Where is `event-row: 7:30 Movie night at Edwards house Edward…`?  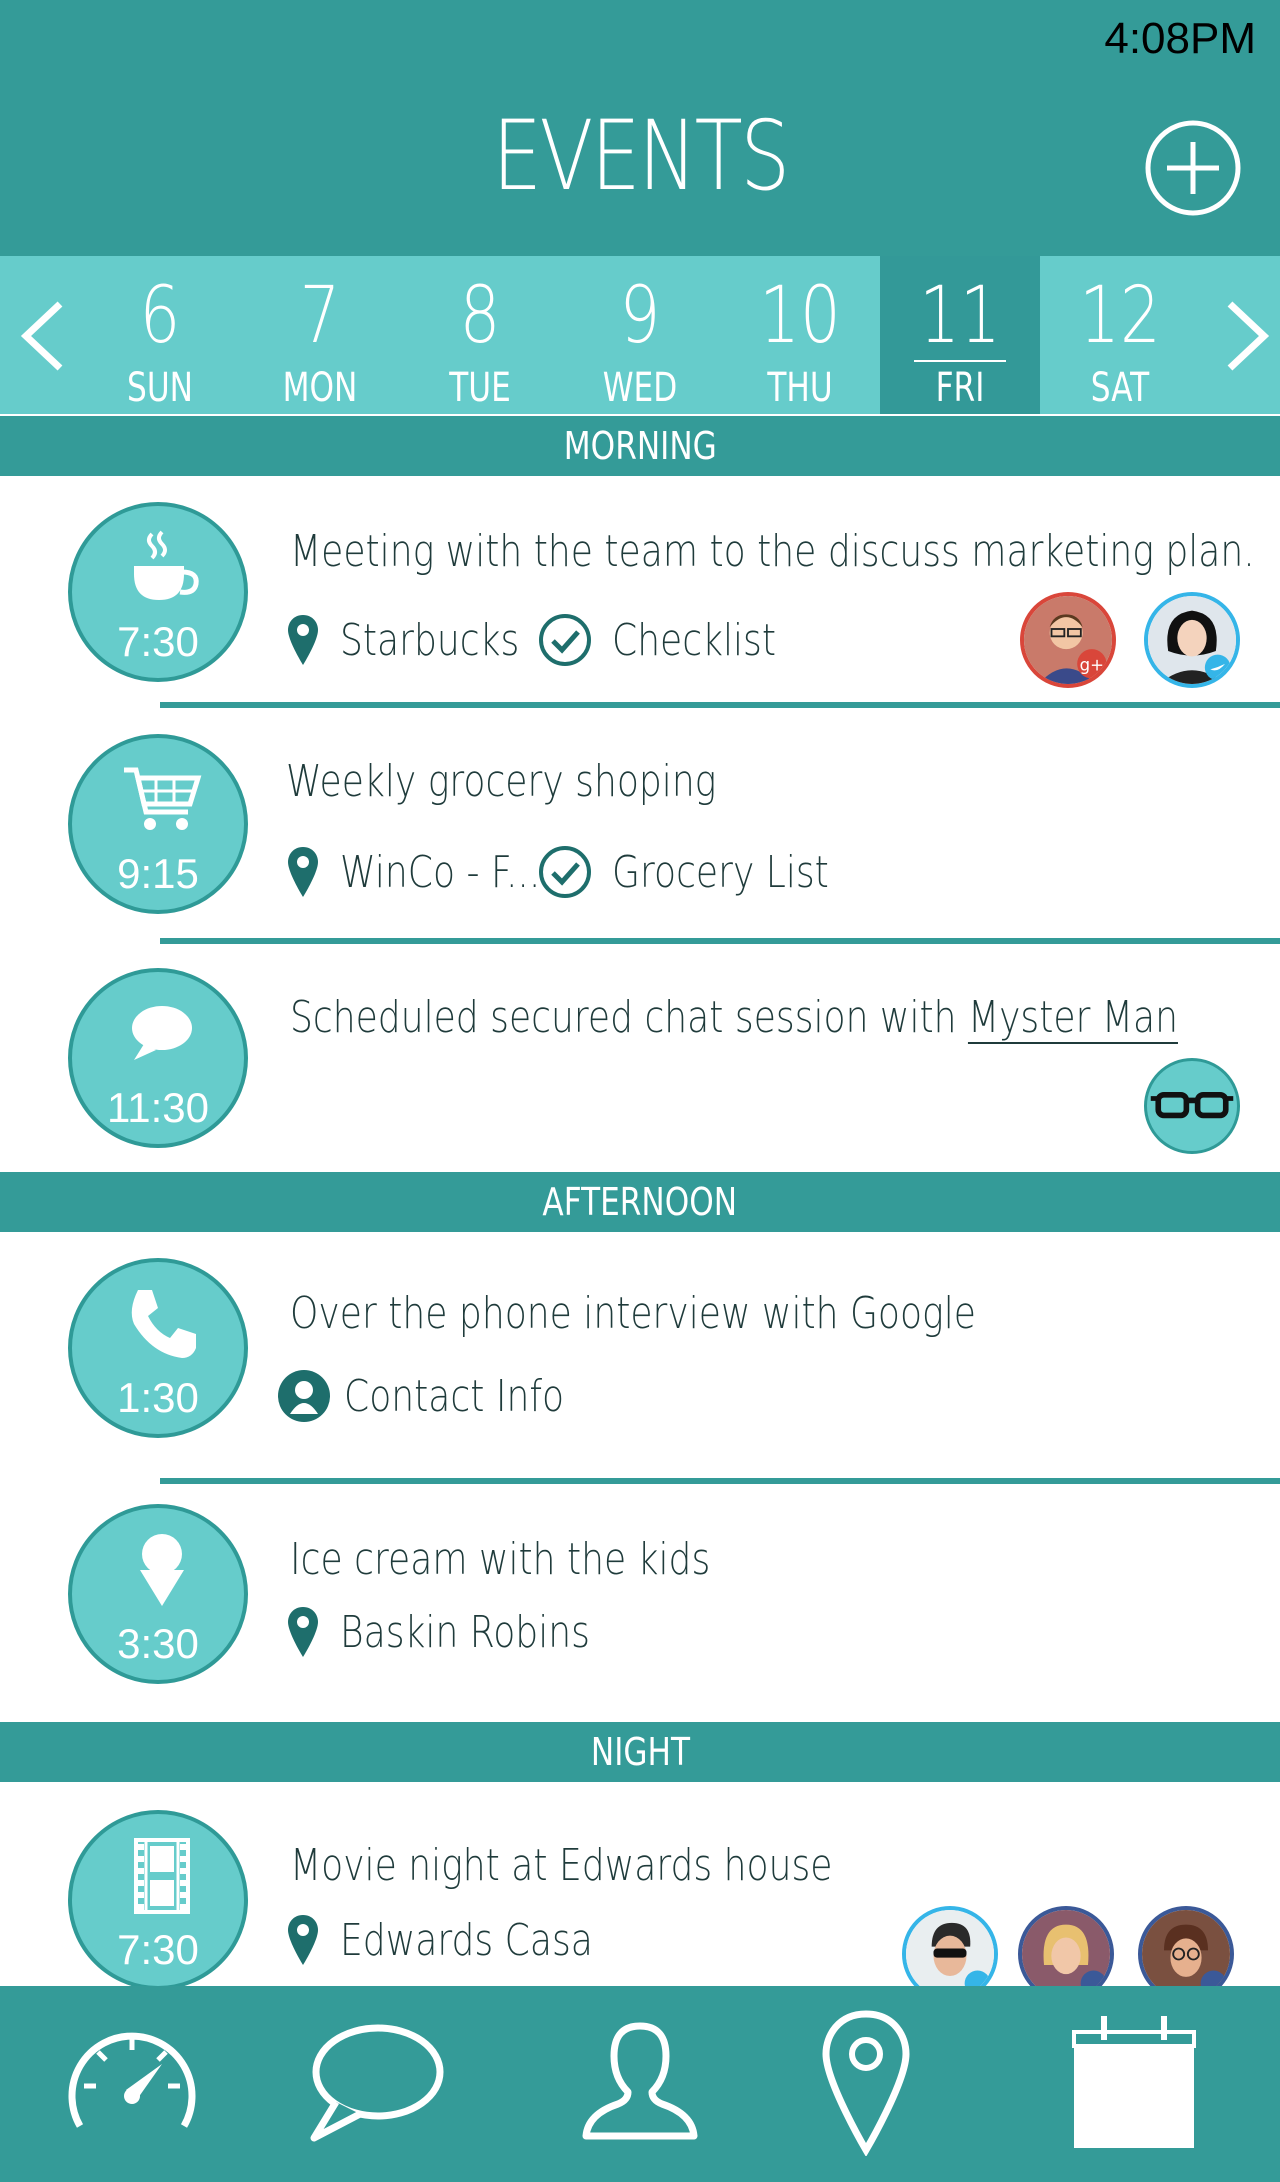 event-row: 7:30 Movie night at Edwards house Edward… is located at coordinates (640, 1884).